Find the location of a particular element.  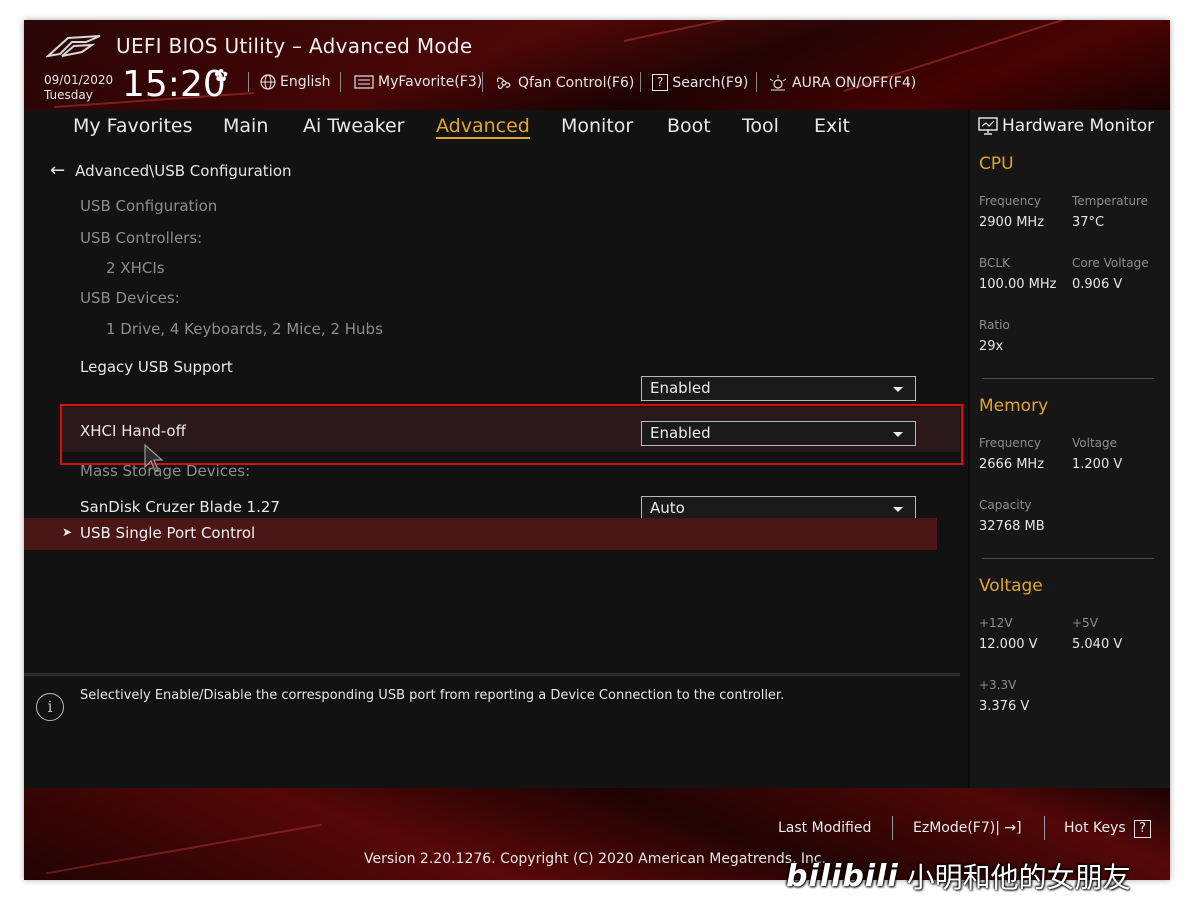

qfan-label: Qfan Control(F6) is located at coordinates (576, 83).